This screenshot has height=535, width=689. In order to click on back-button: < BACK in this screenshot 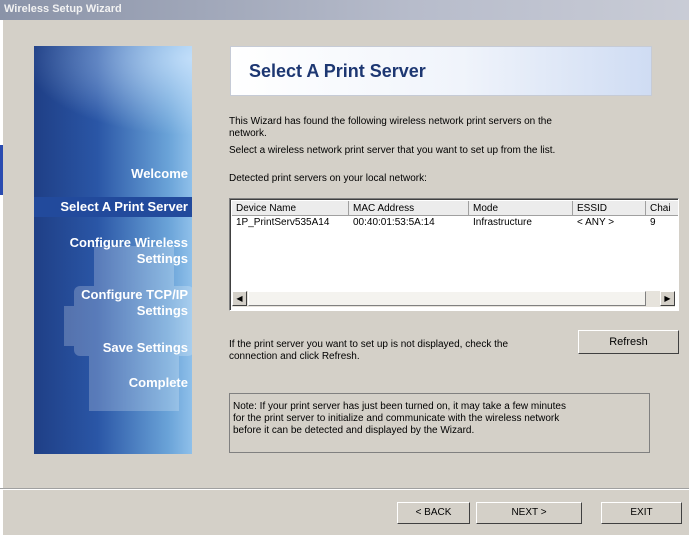, I will do `click(433, 513)`.